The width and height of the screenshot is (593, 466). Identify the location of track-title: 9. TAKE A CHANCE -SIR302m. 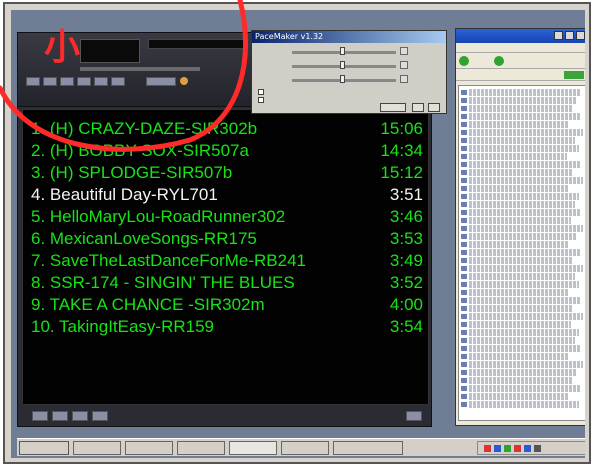
(148, 304).